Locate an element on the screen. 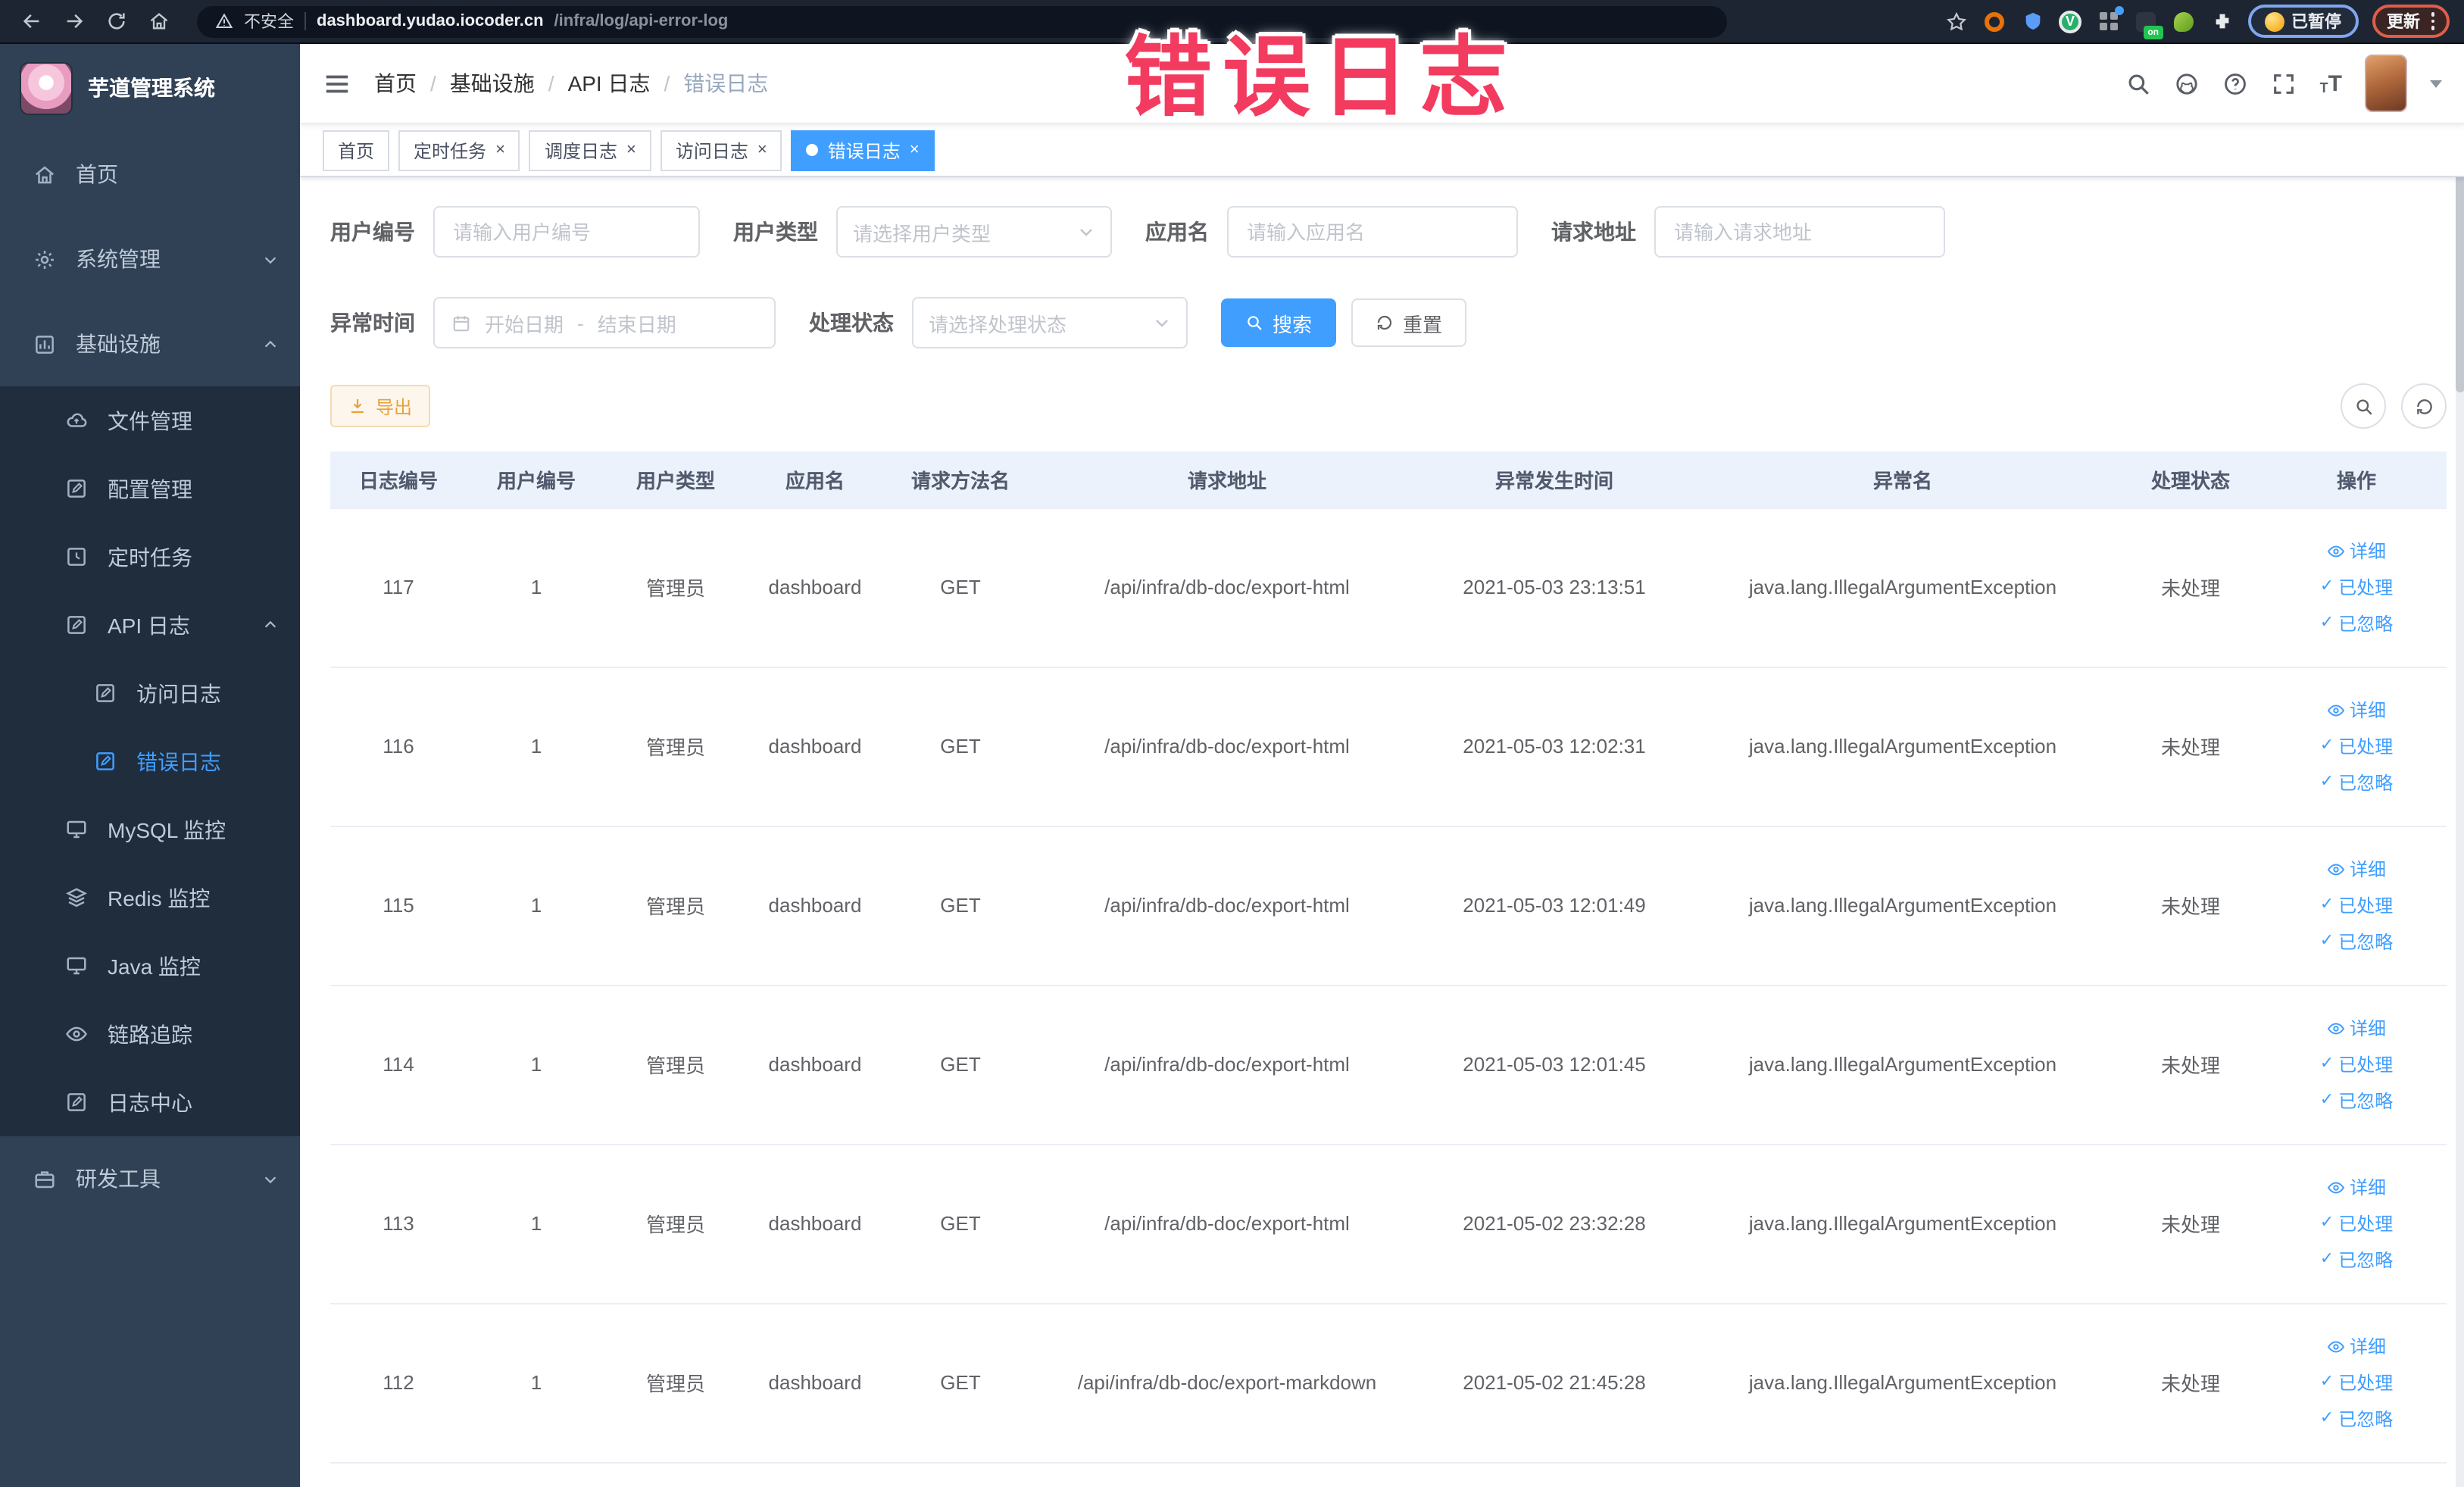 The image size is (2464, 1487). sidebar-item-dev-tools: 研发工具 is located at coordinates (150, 1178).